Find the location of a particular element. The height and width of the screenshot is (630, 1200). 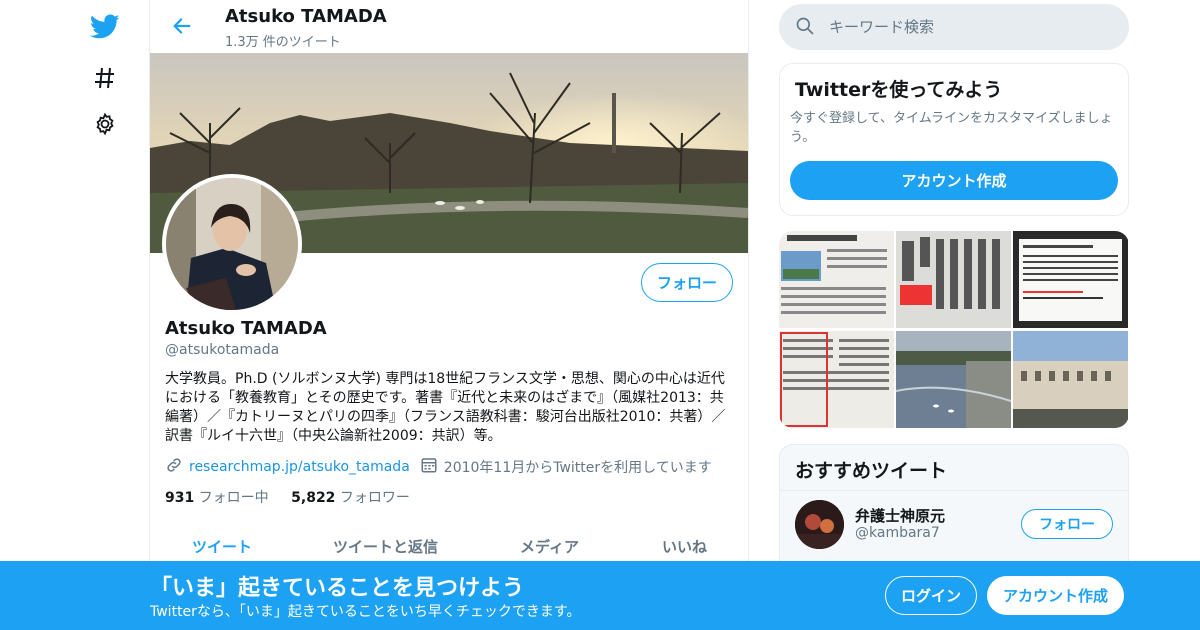

search-input is located at coordinates (969, 27).